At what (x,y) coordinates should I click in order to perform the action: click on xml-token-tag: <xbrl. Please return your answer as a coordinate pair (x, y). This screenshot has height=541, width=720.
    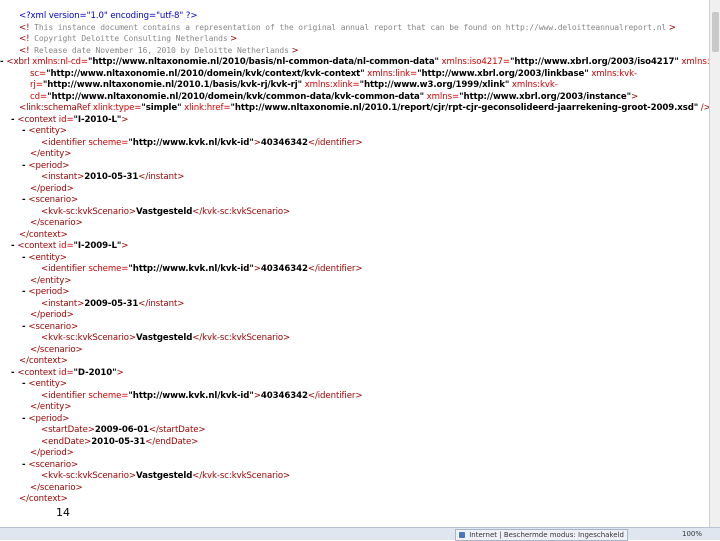
    Looking at the image, I should click on (19, 62).